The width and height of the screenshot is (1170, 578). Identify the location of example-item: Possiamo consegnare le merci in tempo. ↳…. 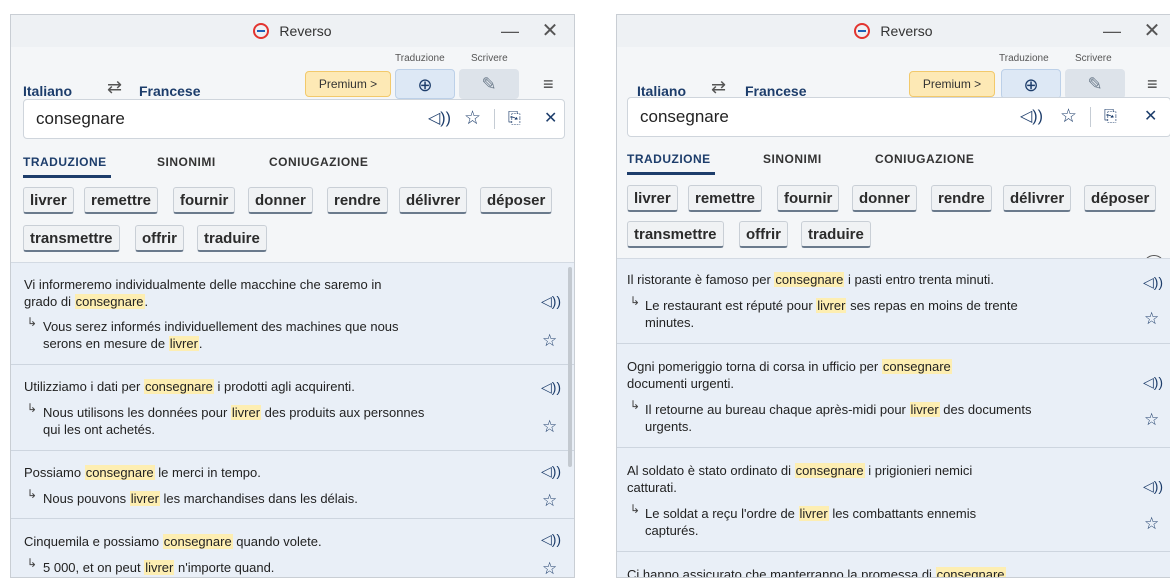
(292, 485).